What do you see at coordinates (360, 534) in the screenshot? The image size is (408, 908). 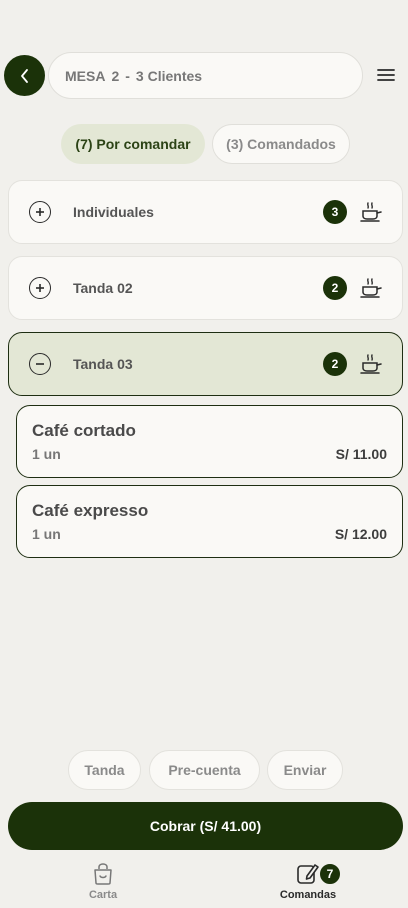 I see `item-price: S/ 12.00` at bounding box center [360, 534].